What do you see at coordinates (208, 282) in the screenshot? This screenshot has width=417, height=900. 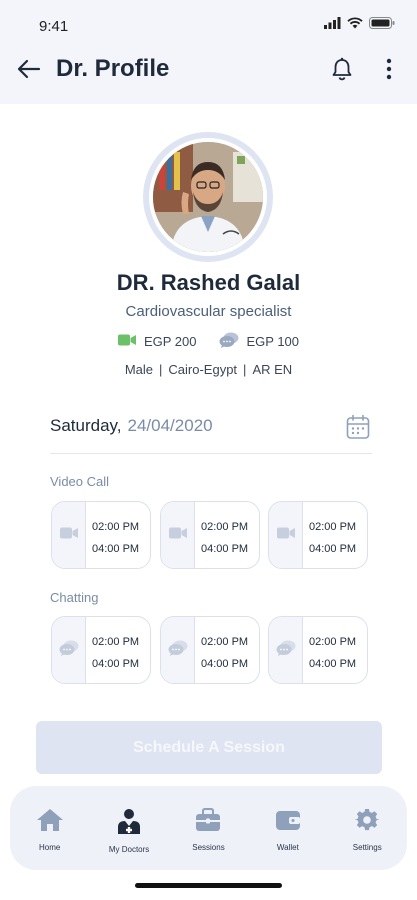 I see `doctor-name: DR. Rashed Galal` at bounding box center [208, 282].